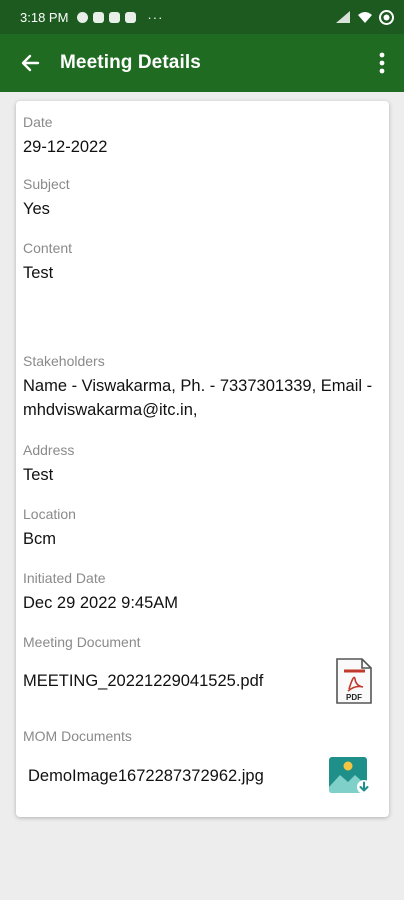 The width and height of the screenshot is (404, 900). I want to click on battery-icon, so click(386, 17).